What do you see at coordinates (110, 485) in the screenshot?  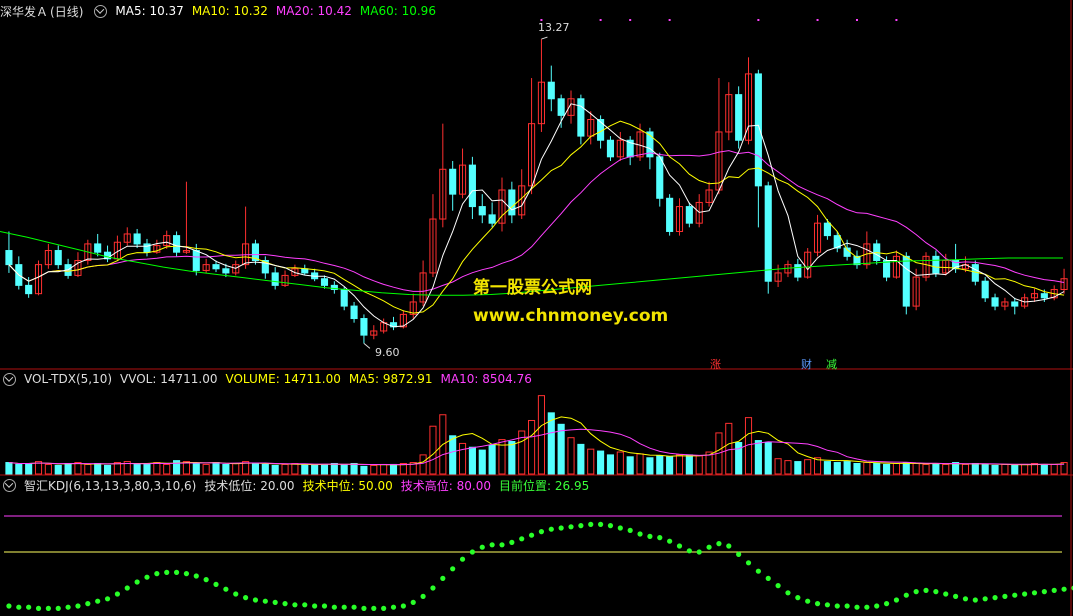 I see `kdj-indicator-name: 智汇KDJ(6,13,13,3,80,3,10,6)` at bounding box center [110, 485].